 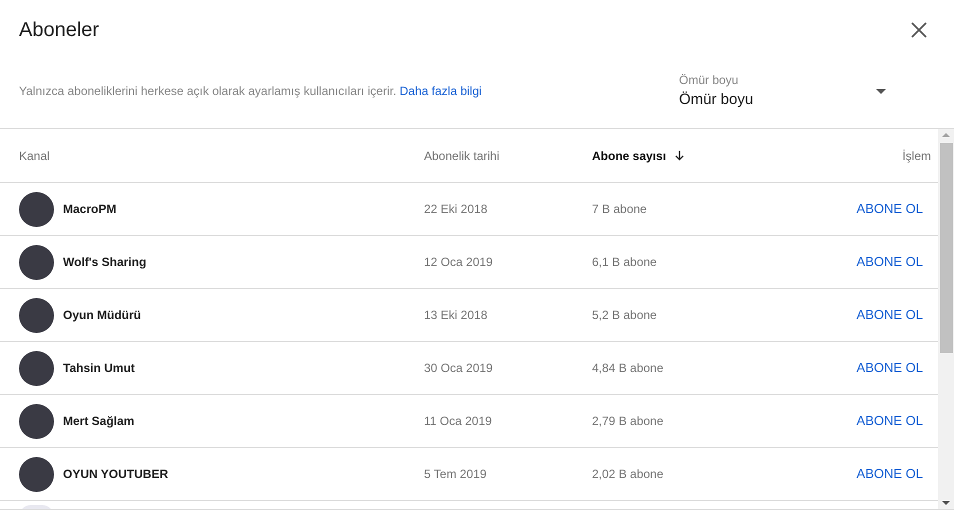 What do you see at coordinates (881, 91) in the screenshot?
I see `dropdown-caret-icon` at bounding box center [881, 91].